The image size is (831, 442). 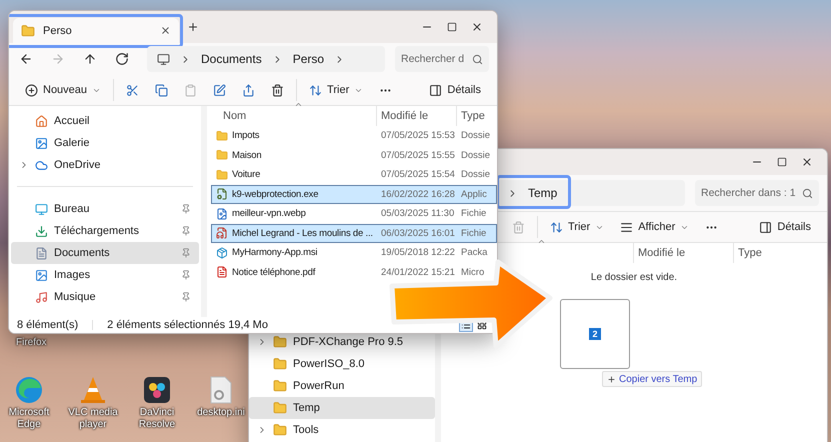 I want to click on sidebar-item: OneDrive, so click(x=105, y=165).